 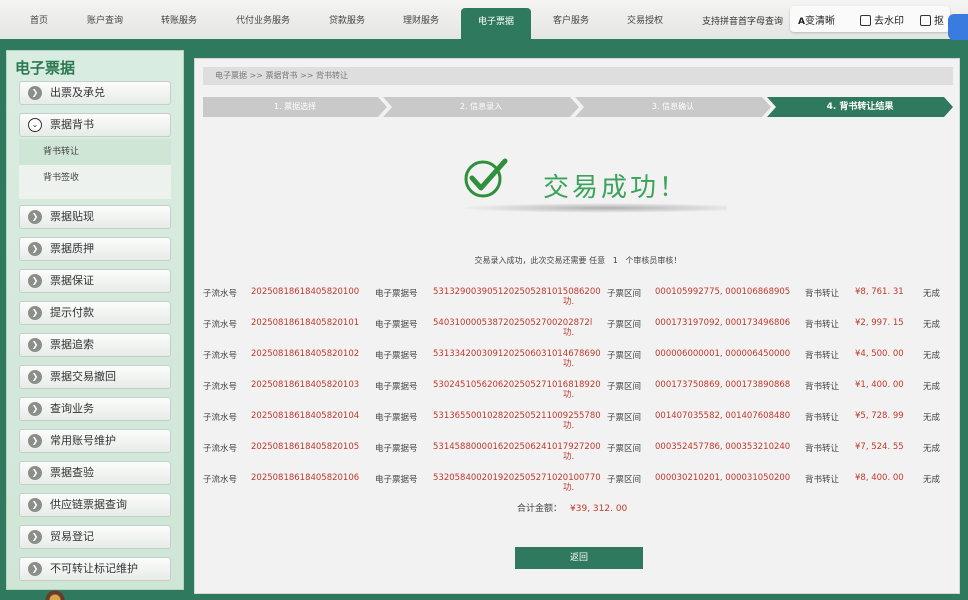 What do you see at coordinates (879, 416) in the screenshot?
I see `amount-value: ¥5, 728. 99` at bounding box center [879, 416].